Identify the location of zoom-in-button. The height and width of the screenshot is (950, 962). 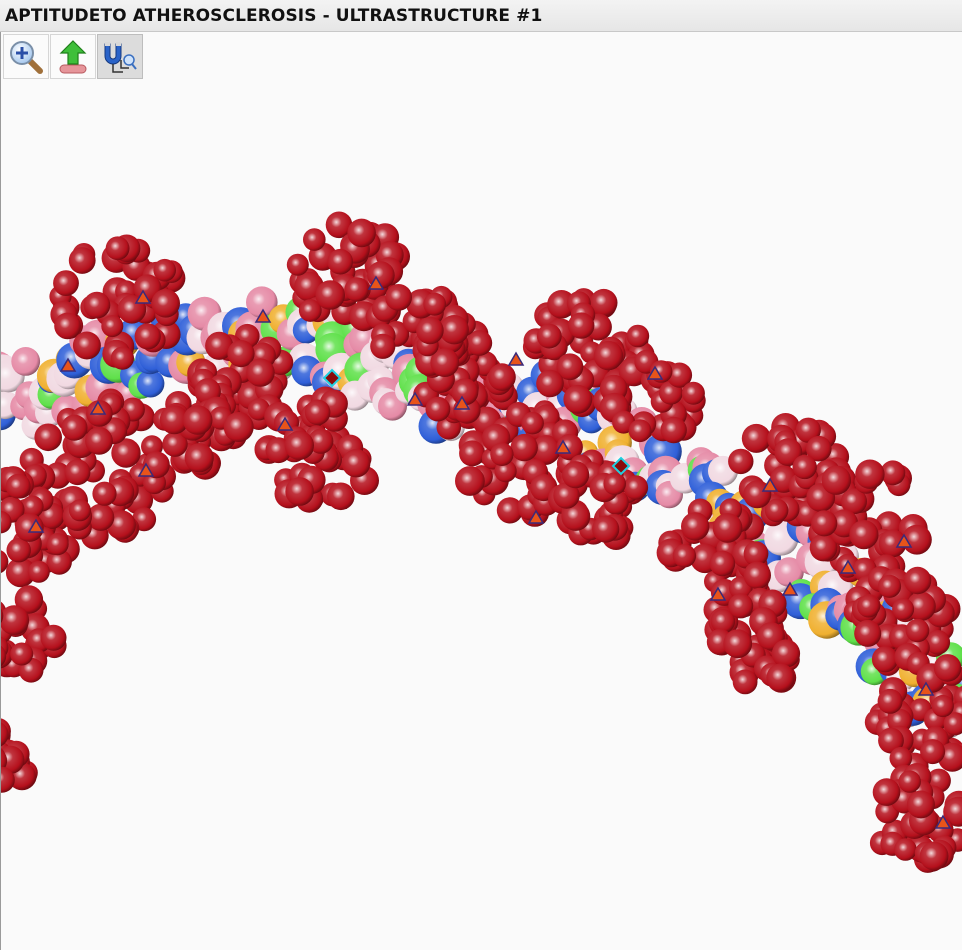
(26, 56).